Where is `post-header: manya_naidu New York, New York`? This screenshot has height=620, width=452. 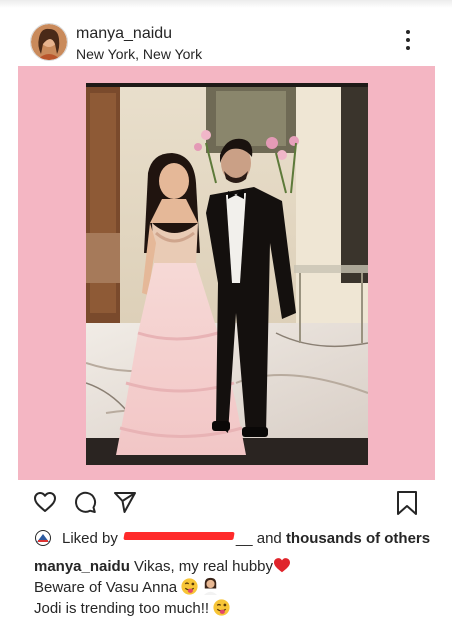
post-header: manya_naidu New York, New York is located at coordinates (226, 37).